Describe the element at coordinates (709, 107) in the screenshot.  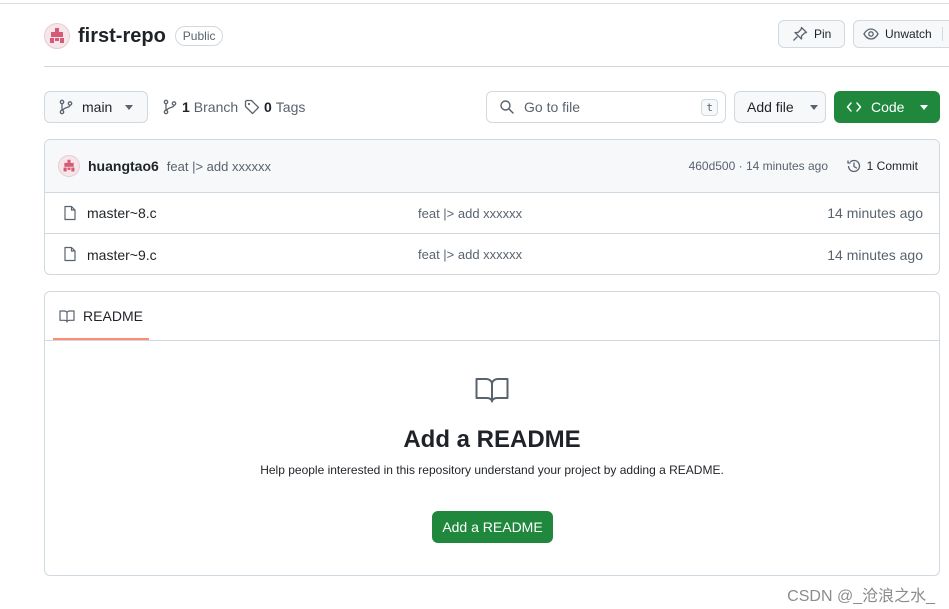
I see `search-shortcut: t` at that location.